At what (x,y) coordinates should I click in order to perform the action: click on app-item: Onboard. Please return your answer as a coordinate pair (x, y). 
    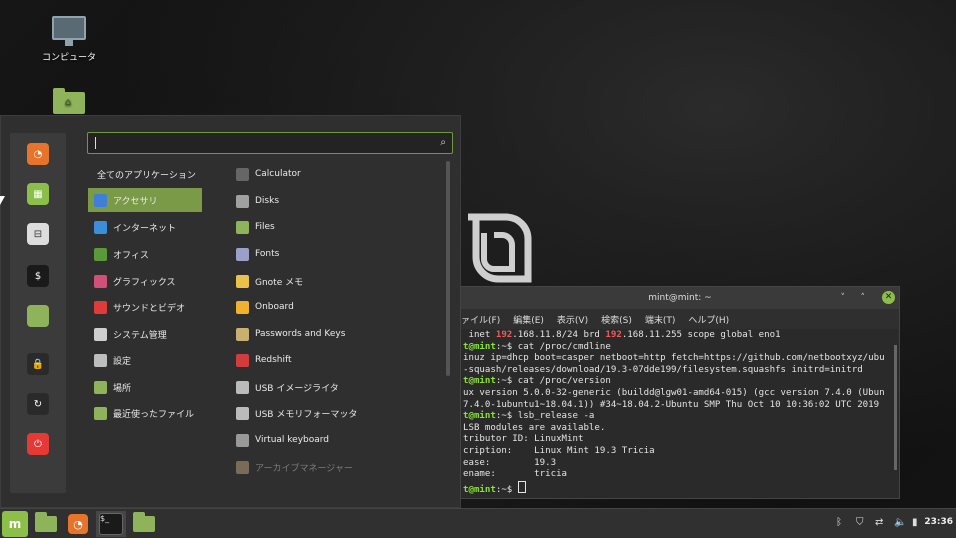
    Looking at the image, I should click on (336, 307).